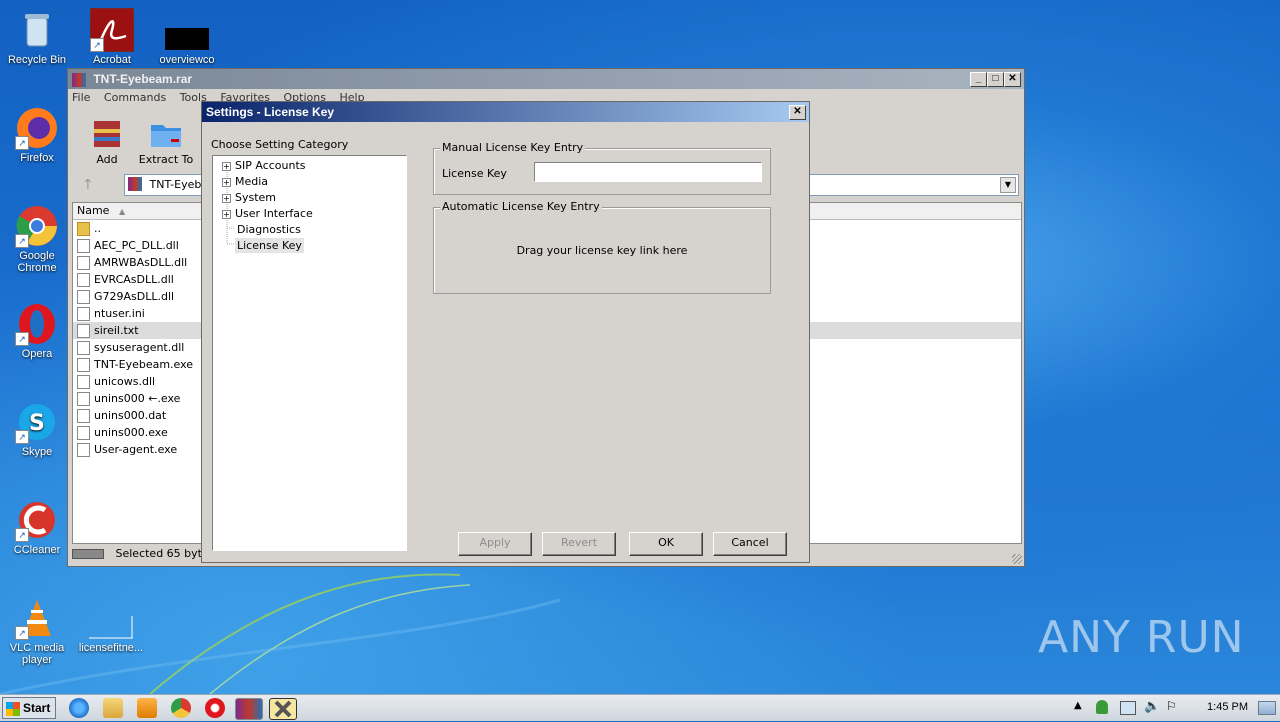  What do you see at coordinates (474, 173) in the screenshot?
I see `license-key-label: License Key` at bounding box center [474, 173].